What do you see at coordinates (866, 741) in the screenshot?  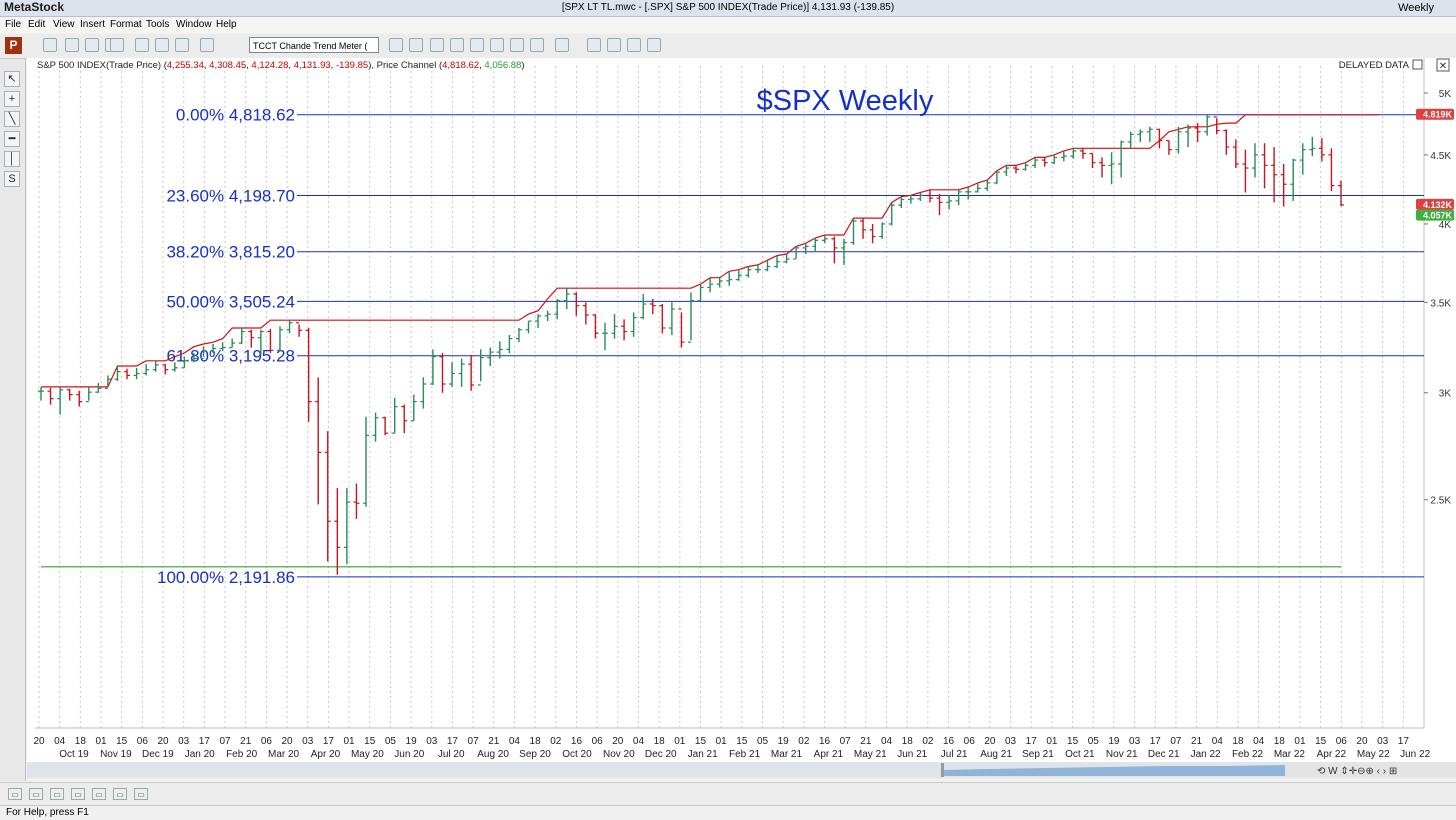 I see `x-day-label: 21` at bounding box center [866, 741].